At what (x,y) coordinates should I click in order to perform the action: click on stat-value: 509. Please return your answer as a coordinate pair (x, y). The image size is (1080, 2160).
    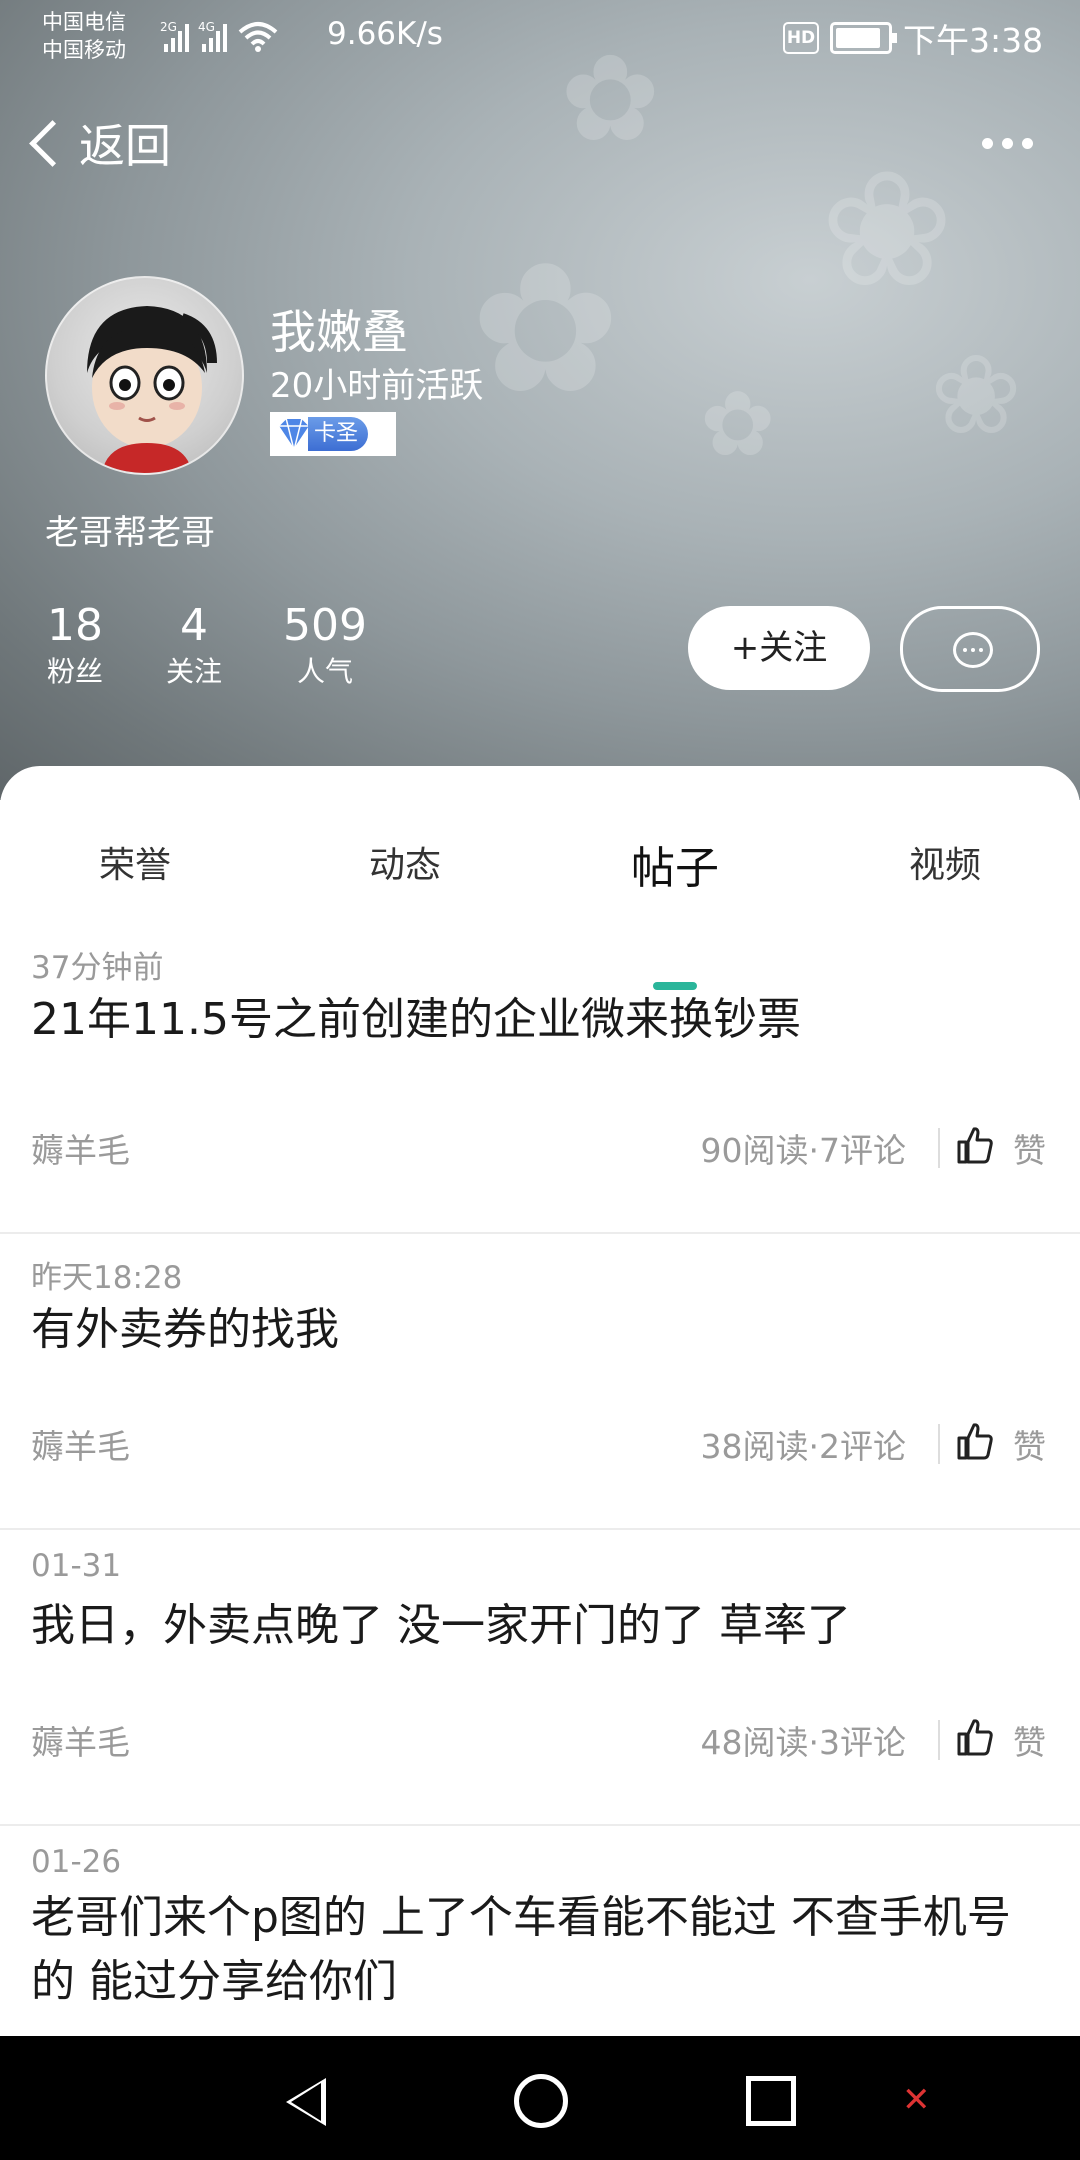
    Looking at the image, I should click on (325, 625).